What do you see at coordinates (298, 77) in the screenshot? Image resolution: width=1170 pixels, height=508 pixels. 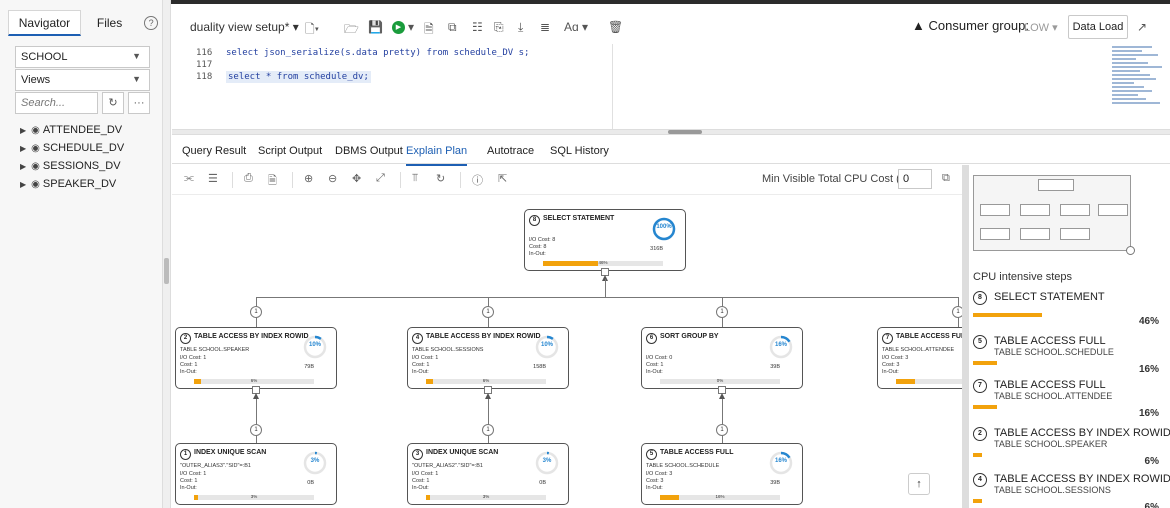 I see `code-line-current: select * from schedule_dv;` at bounding box center [298, 77].